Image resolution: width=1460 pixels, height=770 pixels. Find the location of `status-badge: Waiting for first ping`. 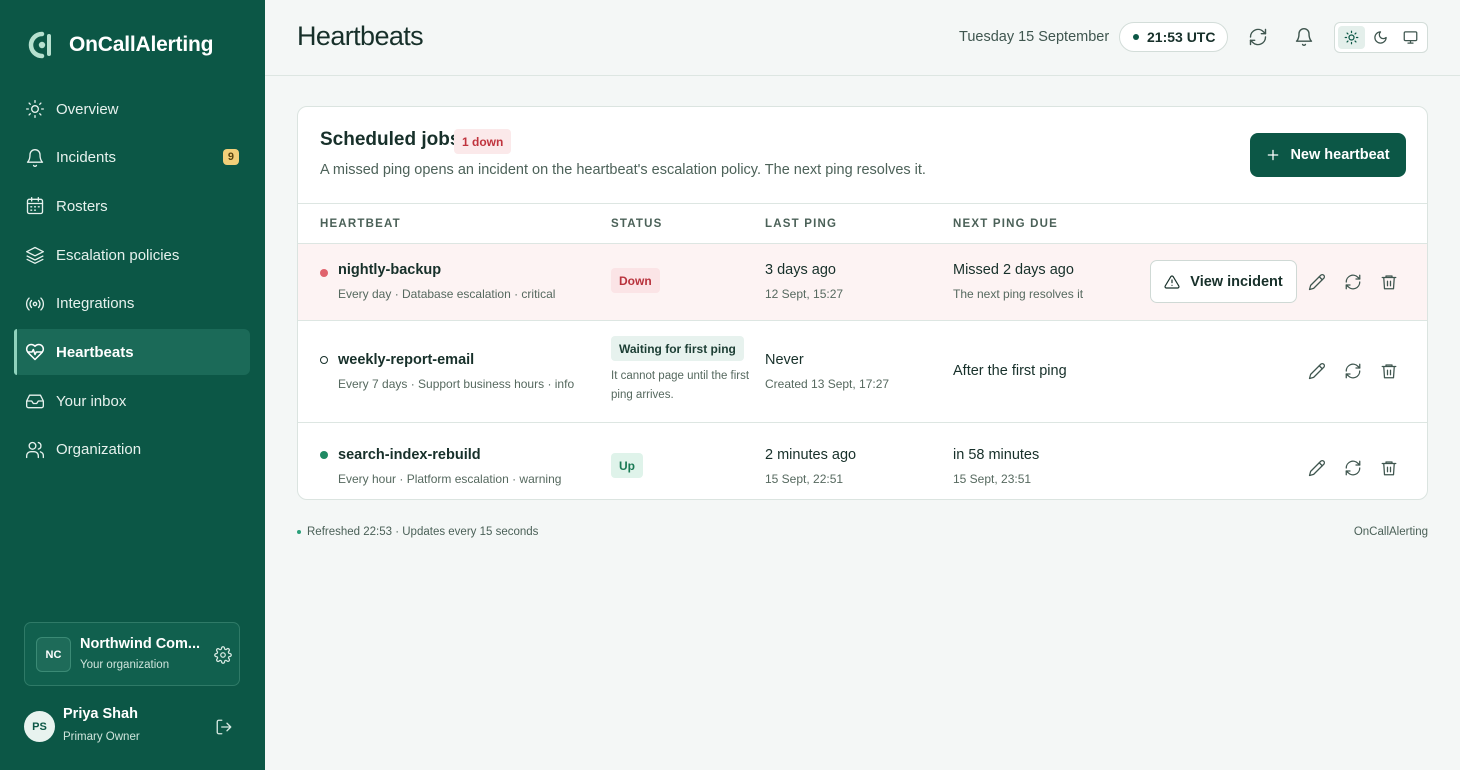

status-badge: Waiting for first ping is located at coordinates (677, 348).